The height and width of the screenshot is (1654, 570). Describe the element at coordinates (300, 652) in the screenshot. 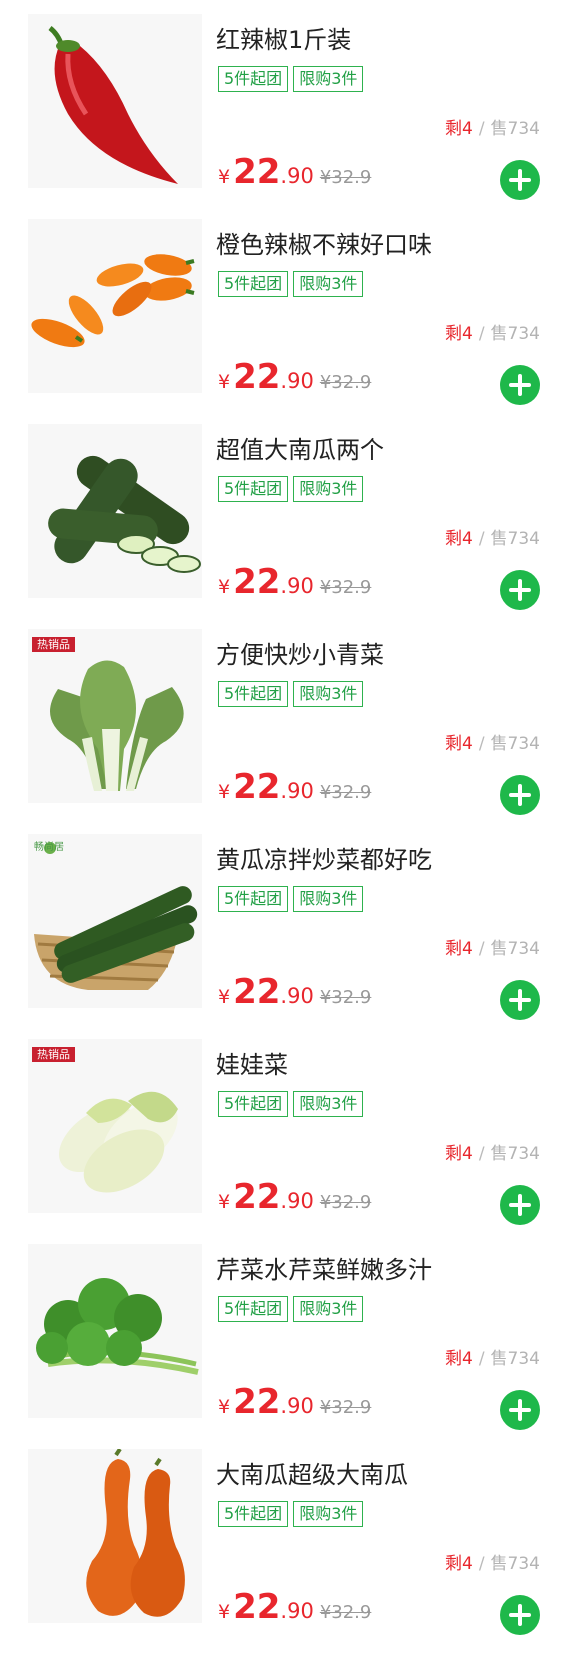

I see `product-title: 方便快炒小青菜` at that location.